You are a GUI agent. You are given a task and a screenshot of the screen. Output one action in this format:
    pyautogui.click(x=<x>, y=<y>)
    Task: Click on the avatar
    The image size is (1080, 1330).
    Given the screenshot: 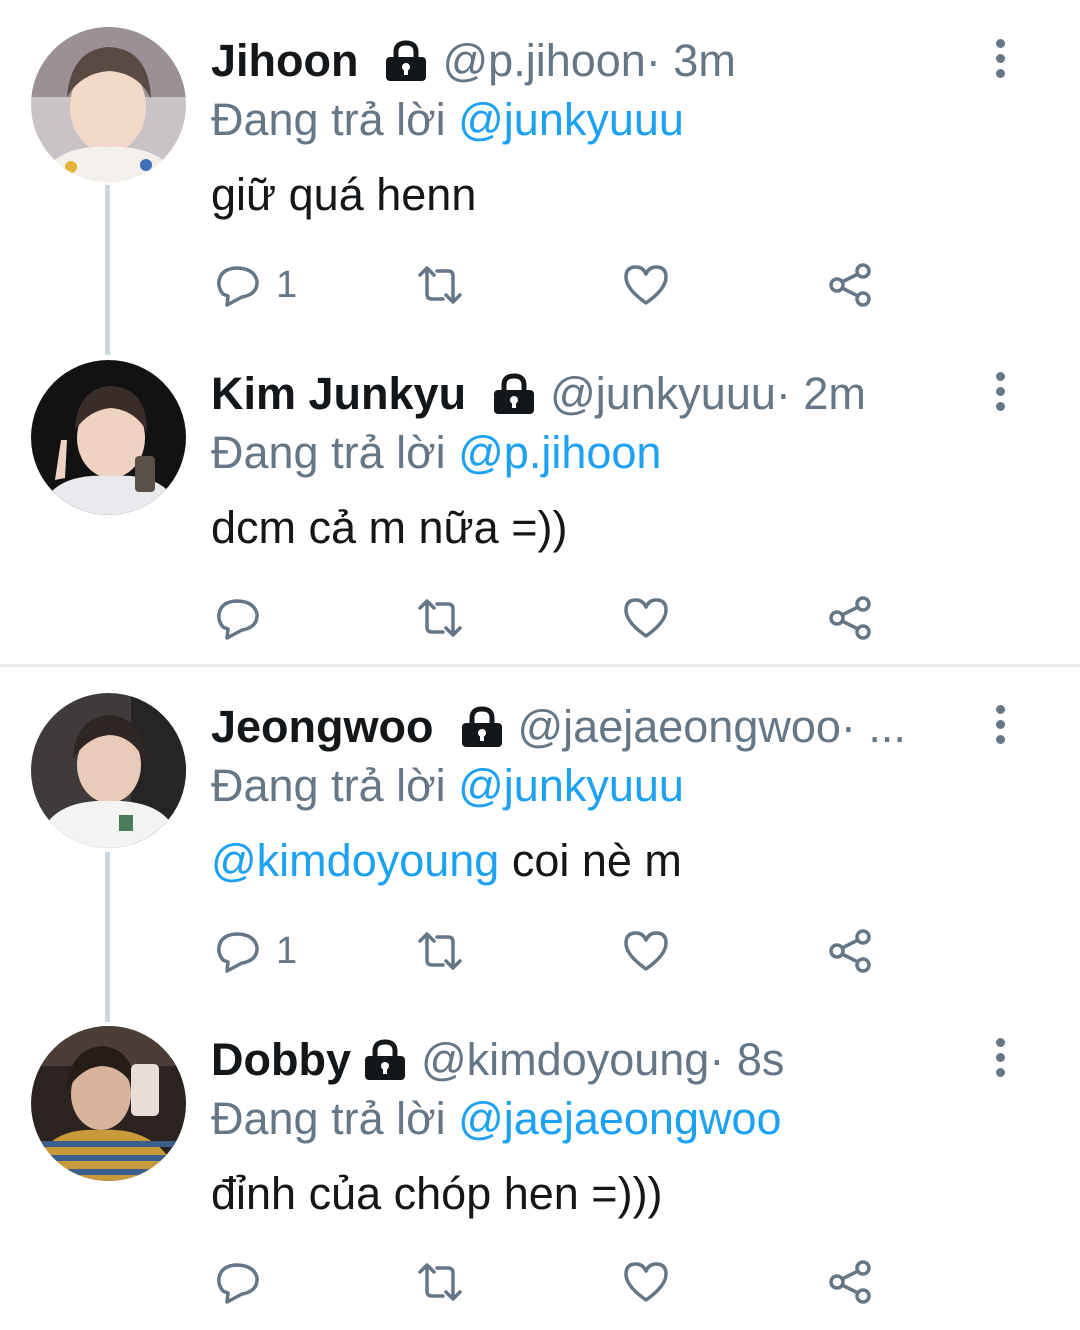 What is the action you would take?
    pyautogui.click(x=108, y=1103)
    